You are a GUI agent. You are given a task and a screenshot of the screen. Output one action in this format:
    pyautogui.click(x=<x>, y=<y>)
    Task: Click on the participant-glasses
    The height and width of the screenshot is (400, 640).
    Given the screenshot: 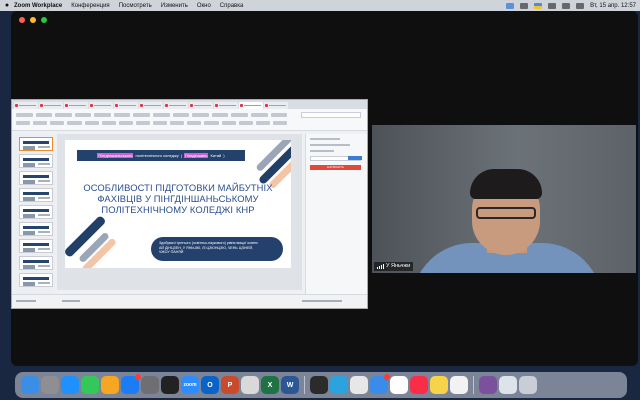 What is the action you would take?
    pyautogui.click(x=506, y=213)
    